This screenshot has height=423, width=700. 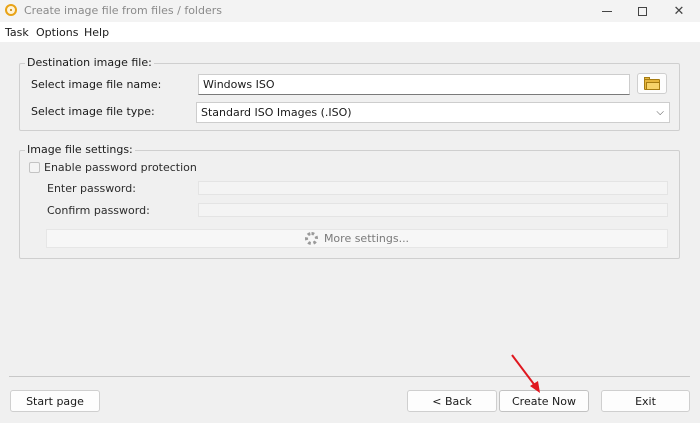 What do you see at coordinates (55, 401) in the screenshot?
I see `start-page-button: Start page` at bounding box center [55, 401].